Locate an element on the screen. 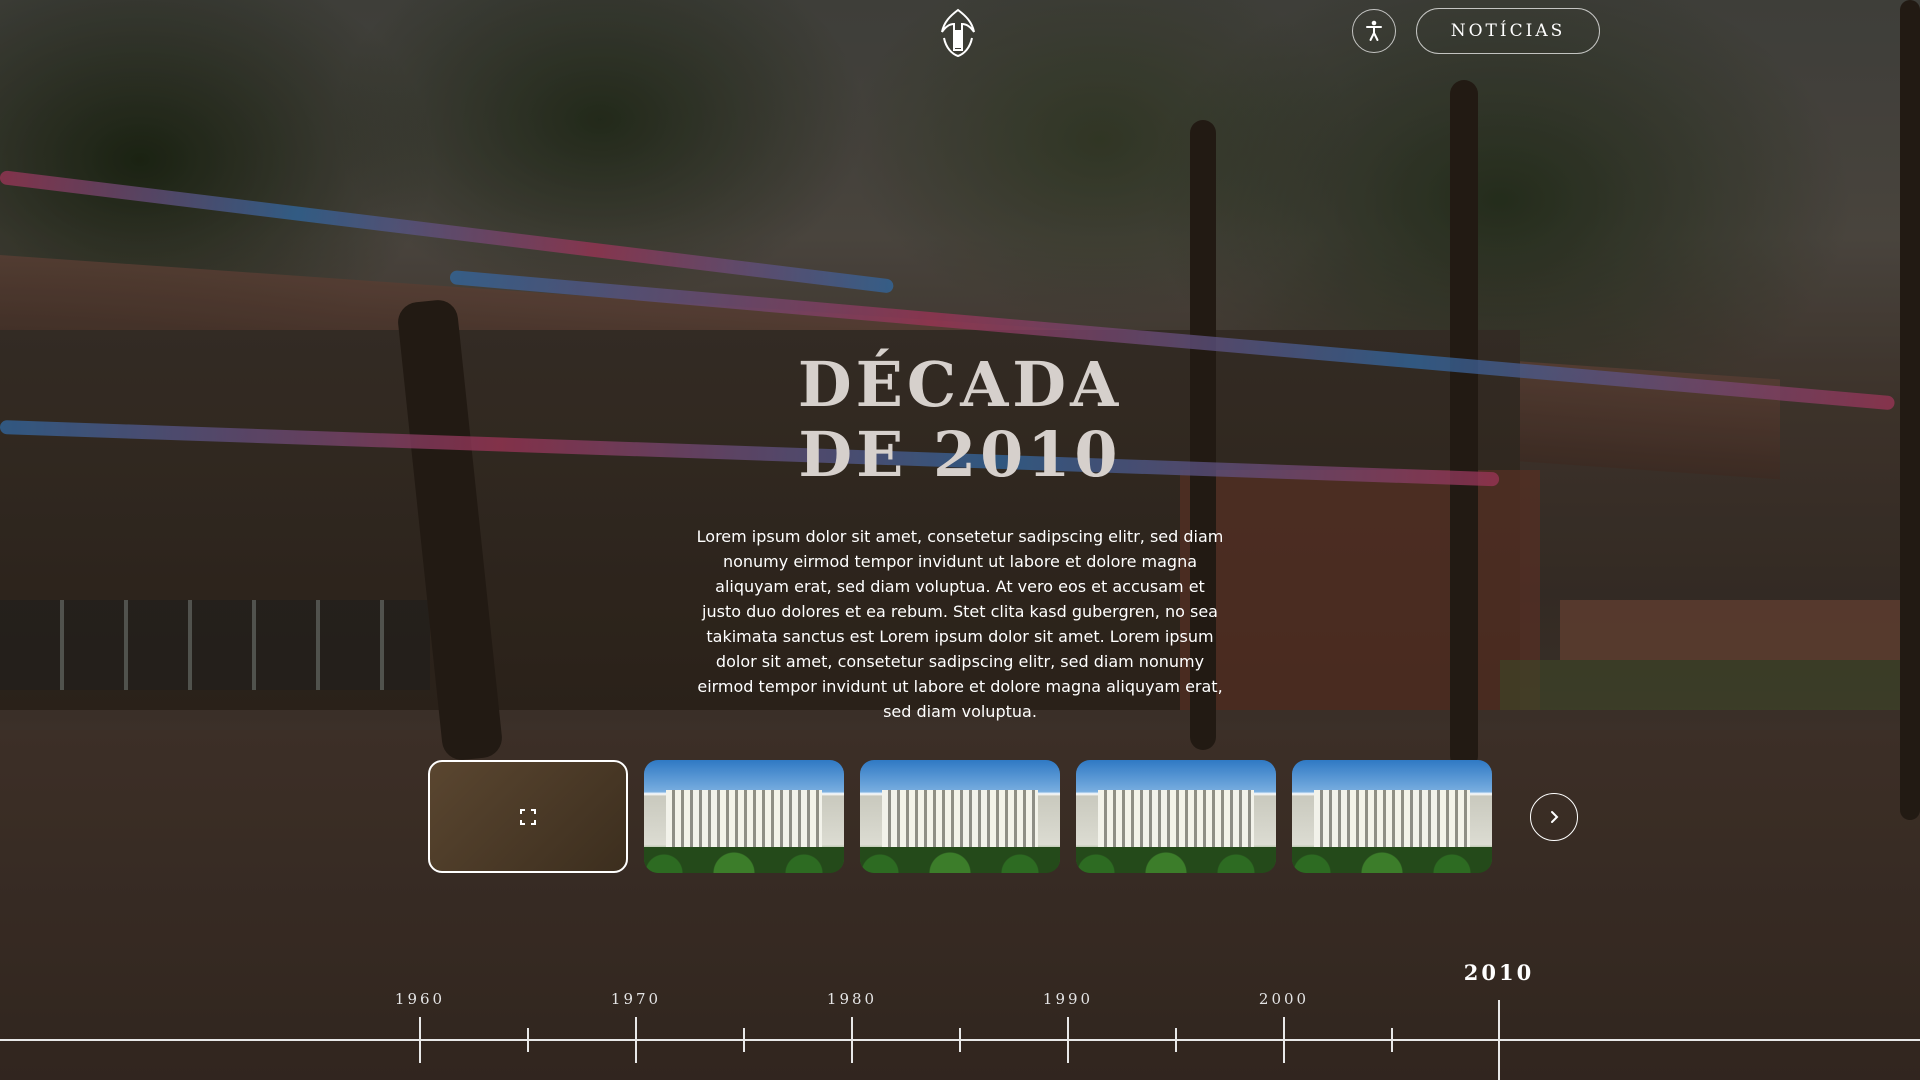 The height and width of the screenshot is (1080, 1920). timeline-year-1990: 1990 is located at coordinates (1068, 999).